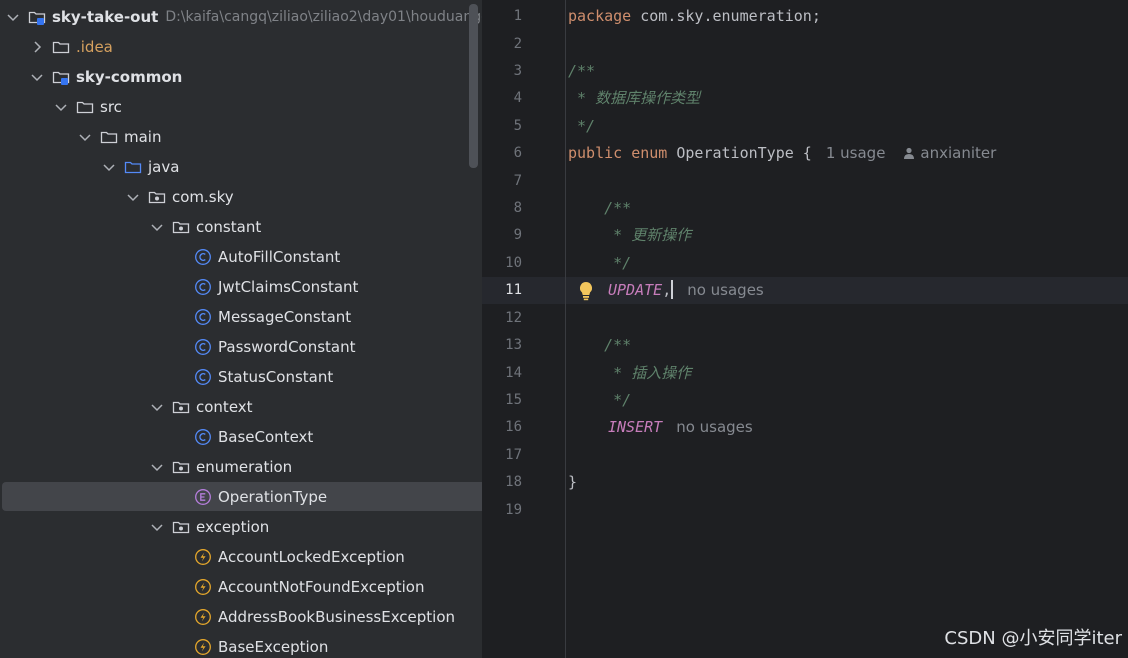  What do you see at coordinates (502, 345) in the screenshot?
I see `line-number: 13` at bounding box center [502, 345].